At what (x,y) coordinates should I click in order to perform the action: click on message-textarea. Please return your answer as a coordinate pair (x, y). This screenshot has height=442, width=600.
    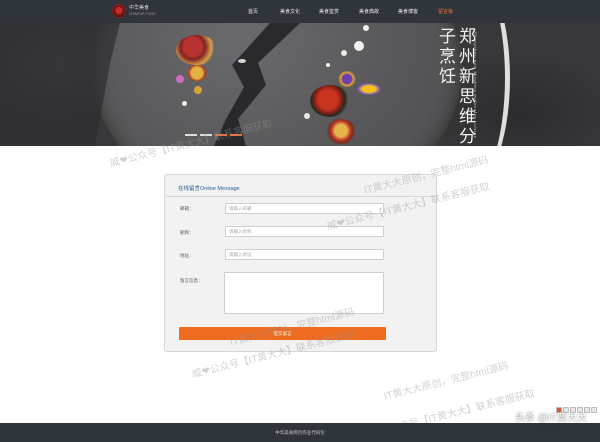
    Looking at the image, I should click on (304, 293).